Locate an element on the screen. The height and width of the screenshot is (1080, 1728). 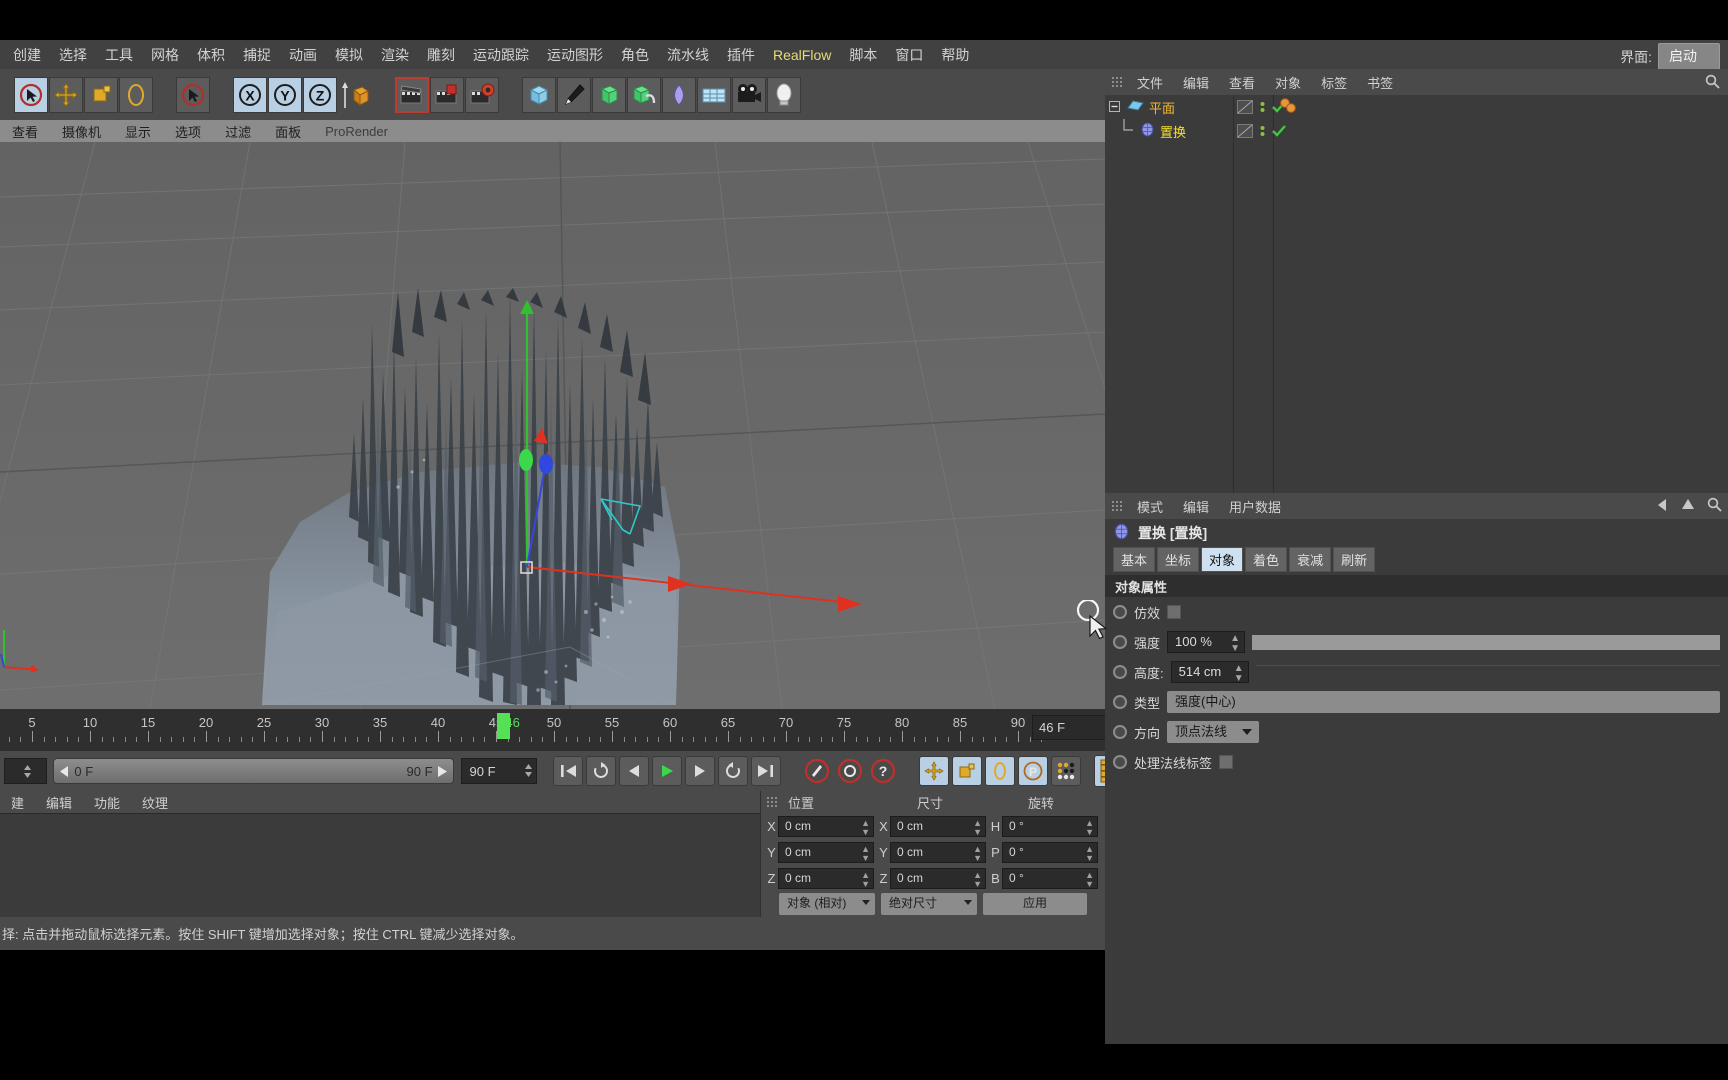
tab-refresh: 刷新 is located at coordinates (1354, 559).